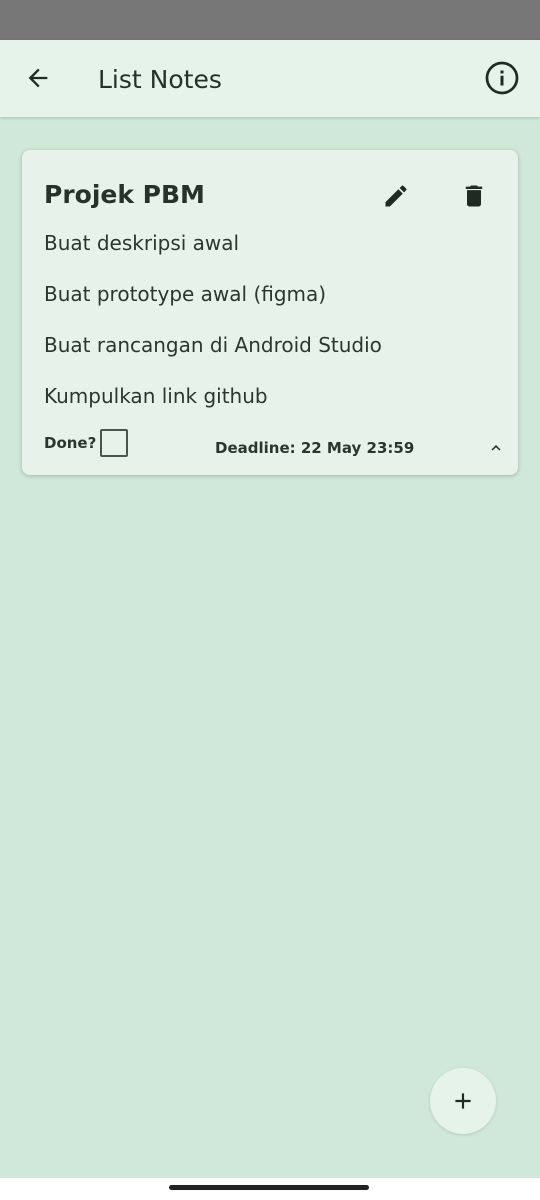 This screenshot has height=1200, width=540. Describe the element at coordinates (160, 79) in the screenshot. I see `page-title: List Notes` at that location.